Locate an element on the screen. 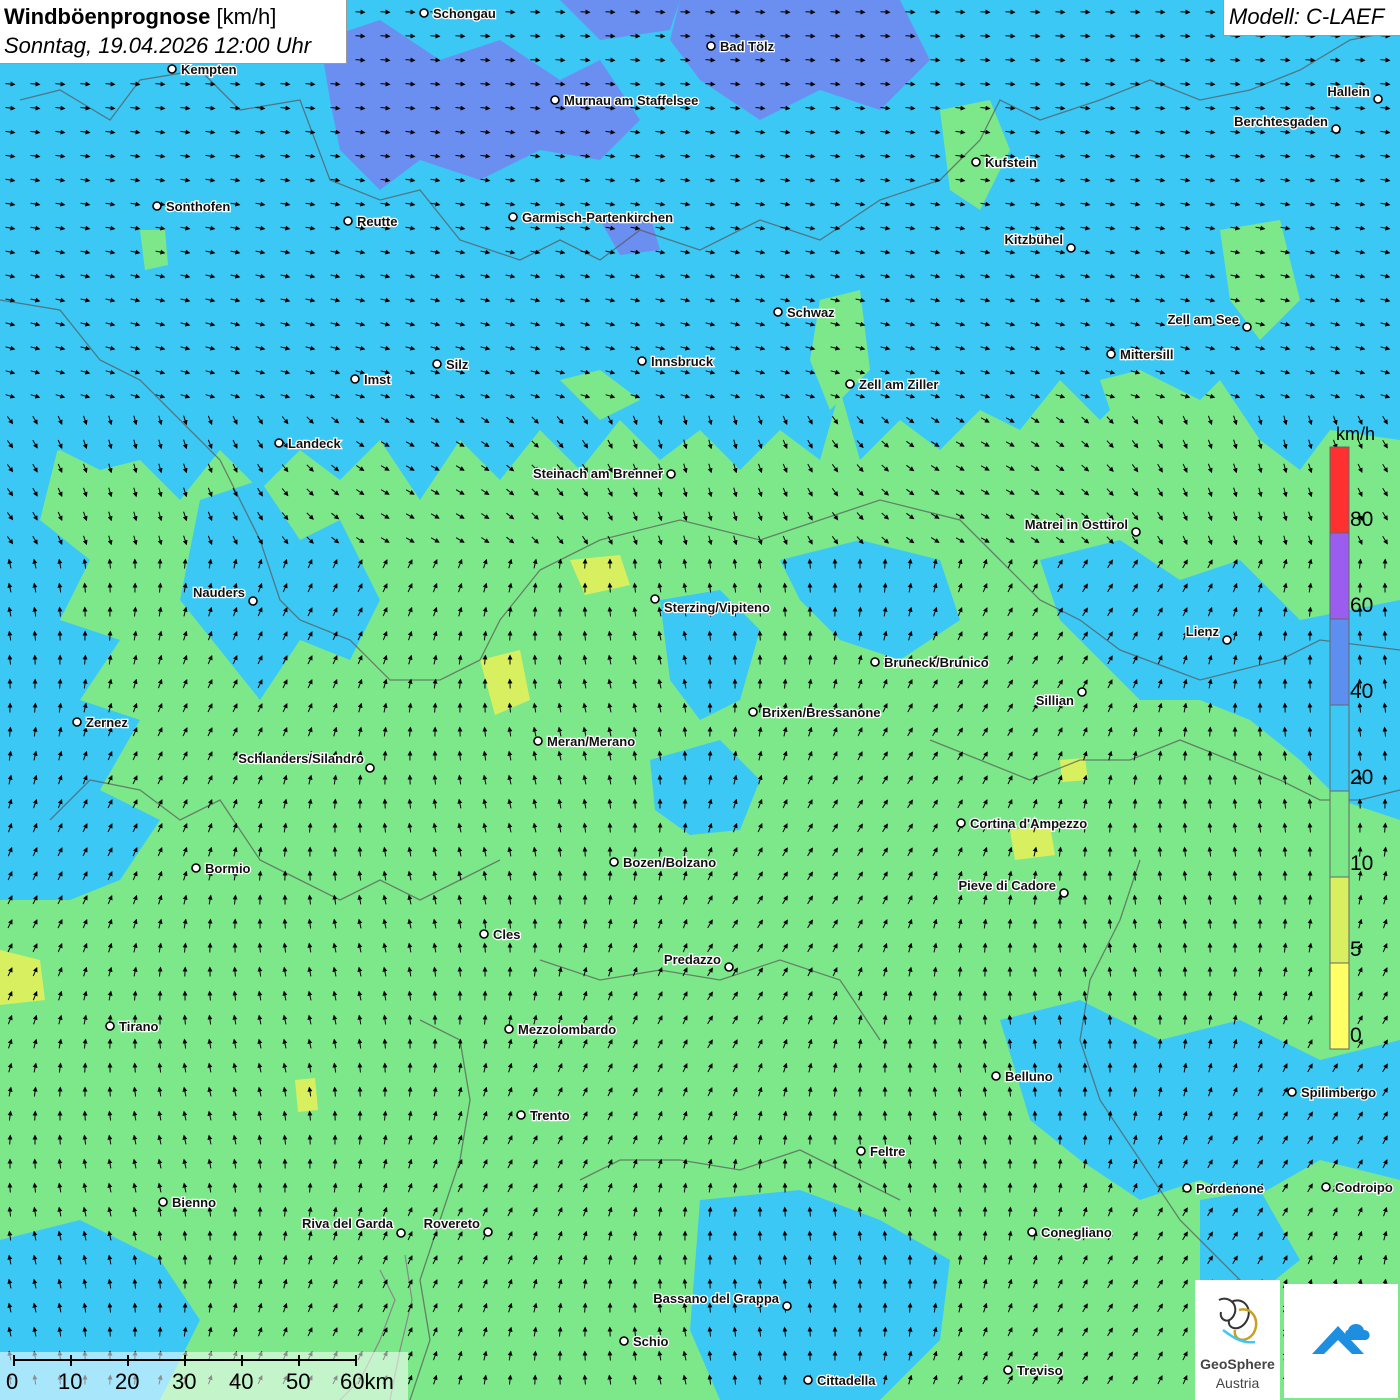 The height and width of the screenshot is (1400, 1400). geosphere-logo-sub: Austria is located at coordinates (1237, 1383).